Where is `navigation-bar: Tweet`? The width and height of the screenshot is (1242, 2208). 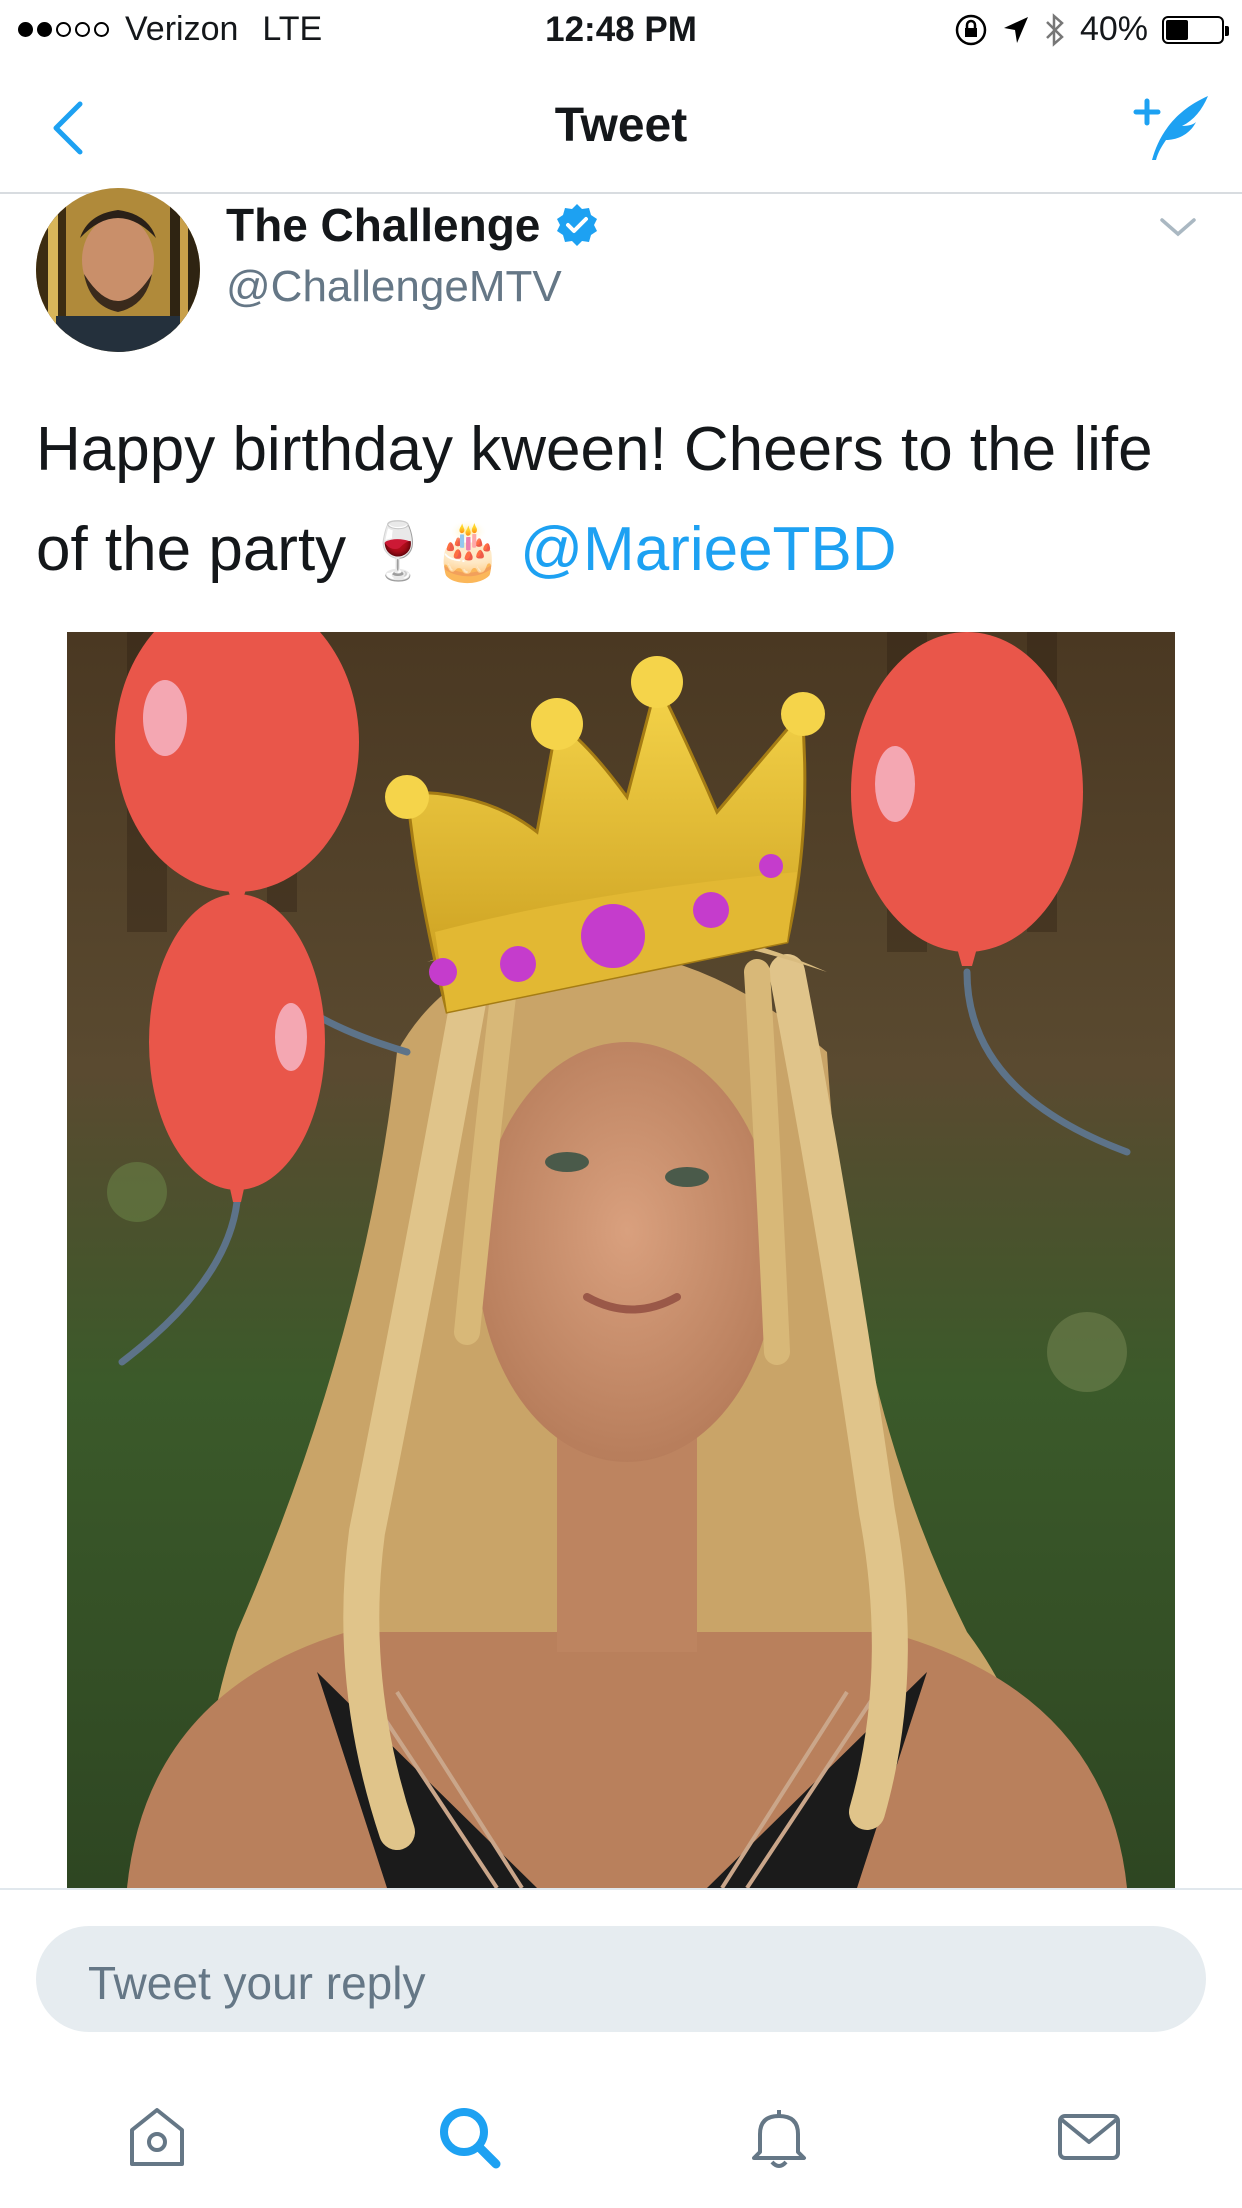
navigation-bar: Tweet is located at coordinates (621, 128).